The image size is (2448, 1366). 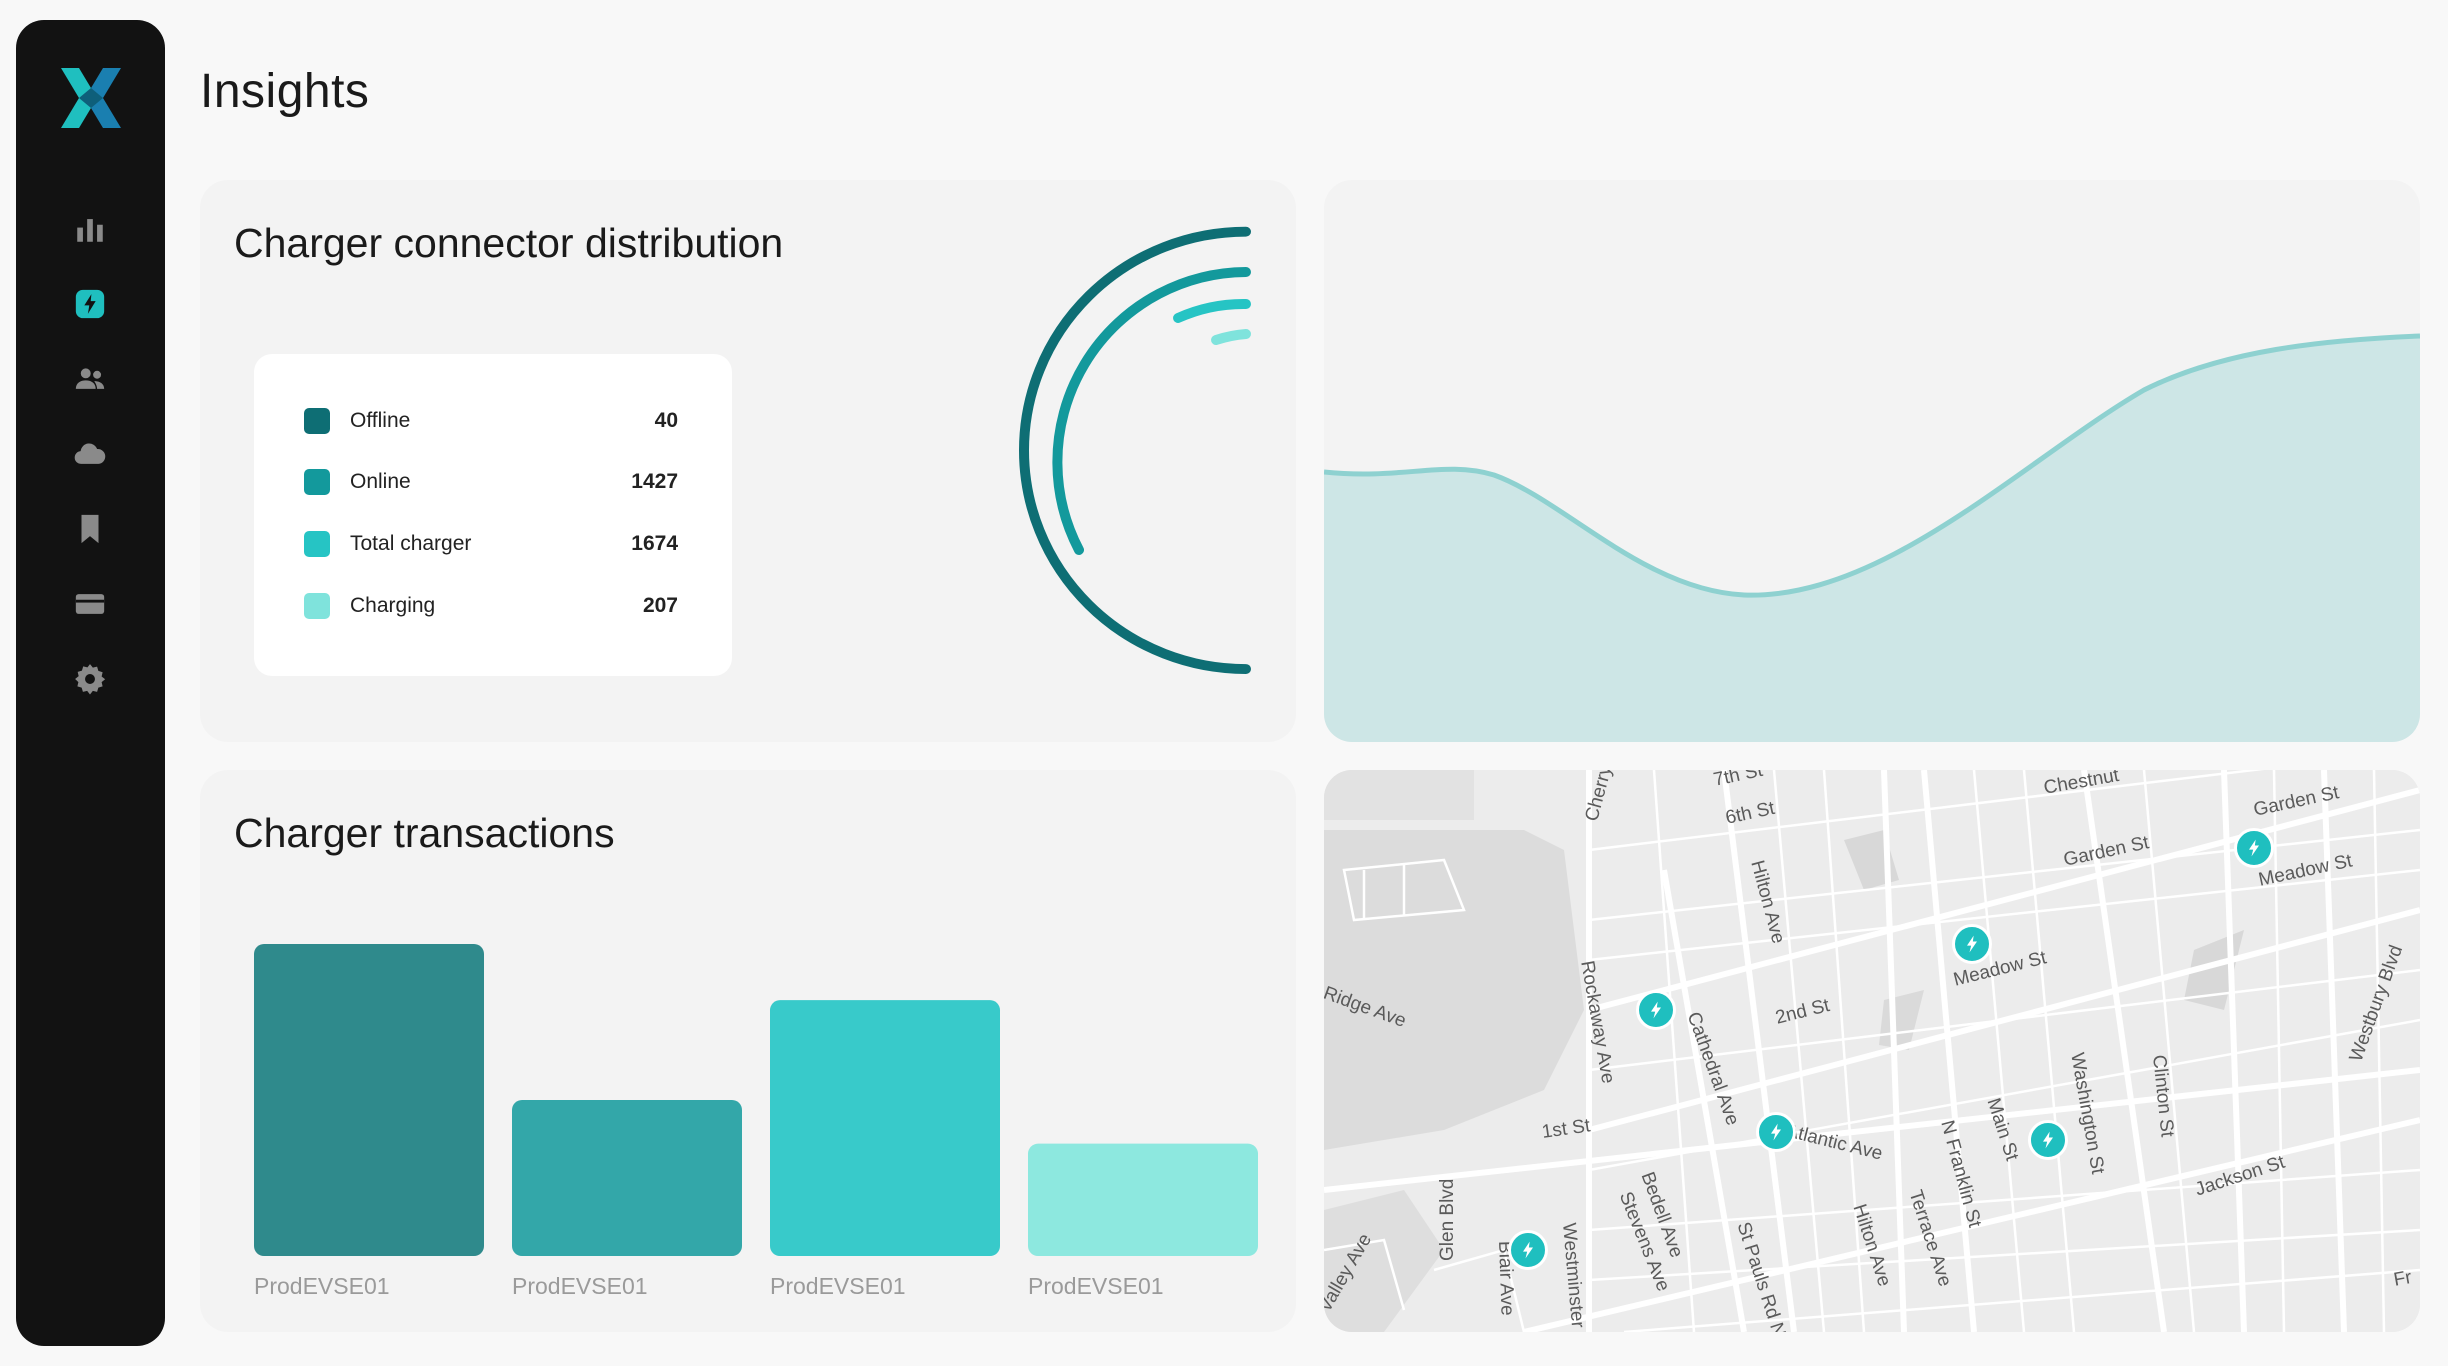 What do you see at coordinates (491, 421) in the screenshot?
I see `legend-item-offline: Offline 40` at bounding box center [491, 421].